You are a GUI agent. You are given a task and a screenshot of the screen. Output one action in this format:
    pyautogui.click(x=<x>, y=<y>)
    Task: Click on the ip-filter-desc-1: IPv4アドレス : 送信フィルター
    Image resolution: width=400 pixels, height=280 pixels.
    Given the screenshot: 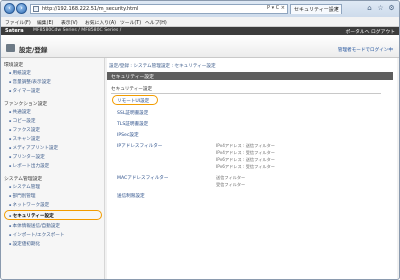 What is the action you would take?
    pyautogui.click(x=245, y=145)
    